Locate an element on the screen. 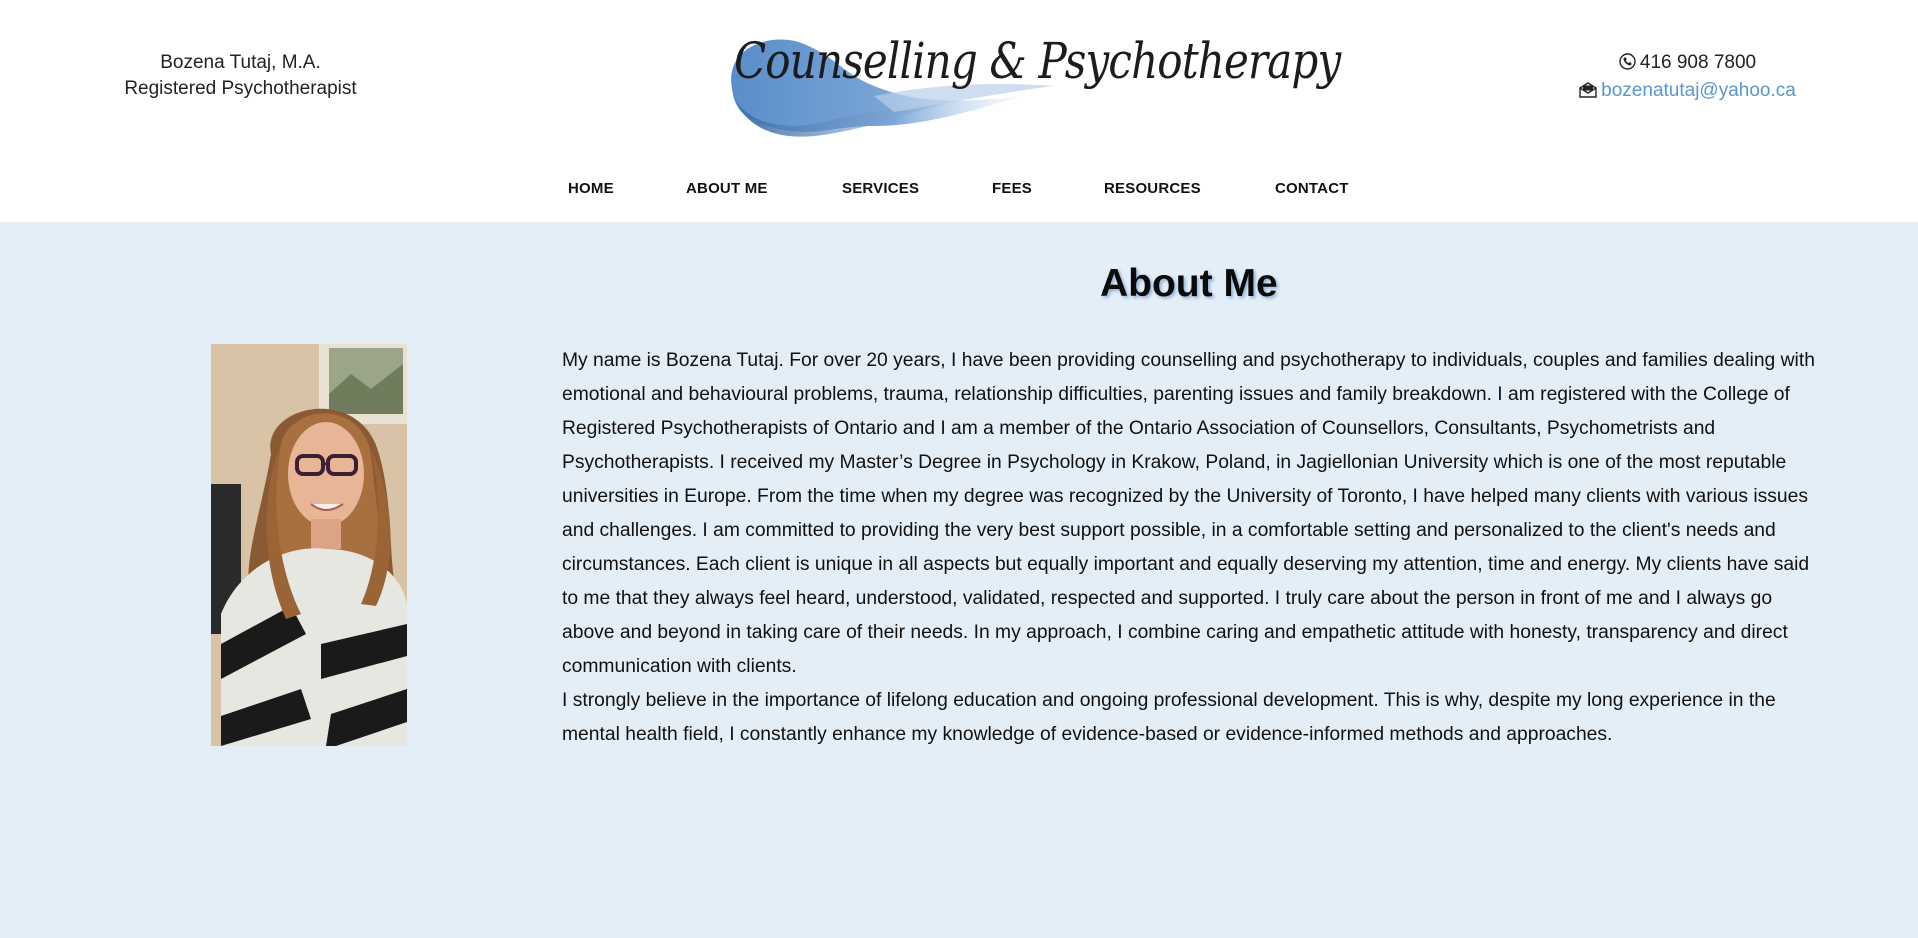 This screenshot has height=938, width=1918. contact-info: 416 908 7800 bozenatutaj@yahoo.ca is located at coordinates (1687, 78).